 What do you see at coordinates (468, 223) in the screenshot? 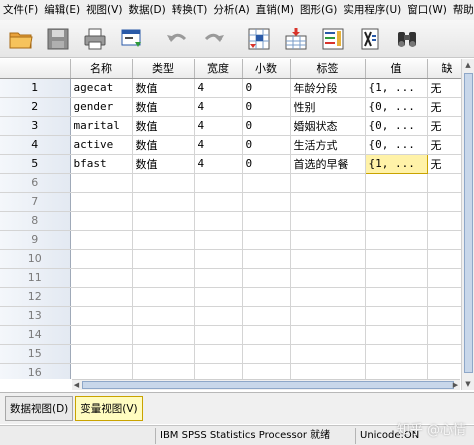
I see `vertical-scroll-thumb` at bounding box center [468, 223].